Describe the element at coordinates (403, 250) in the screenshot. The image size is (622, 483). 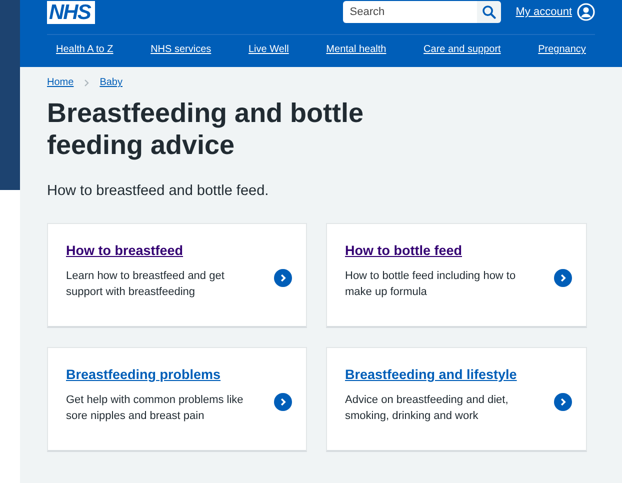
I see `card-link: How to bottle feed` at that location.